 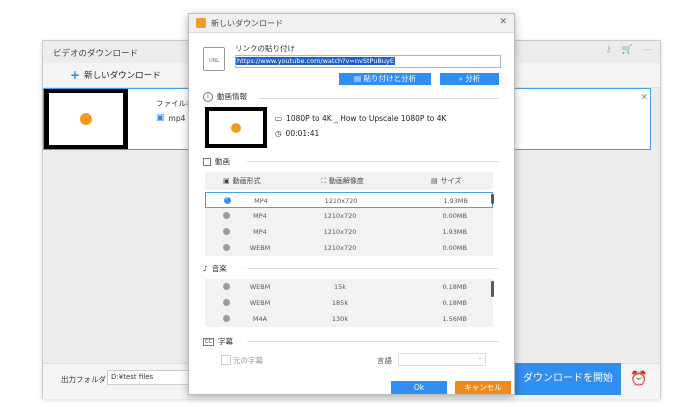 What do you see at coordinates (208, 96) in the screenshot?
I see `info-icon: i` at bounding box center [208, 96].